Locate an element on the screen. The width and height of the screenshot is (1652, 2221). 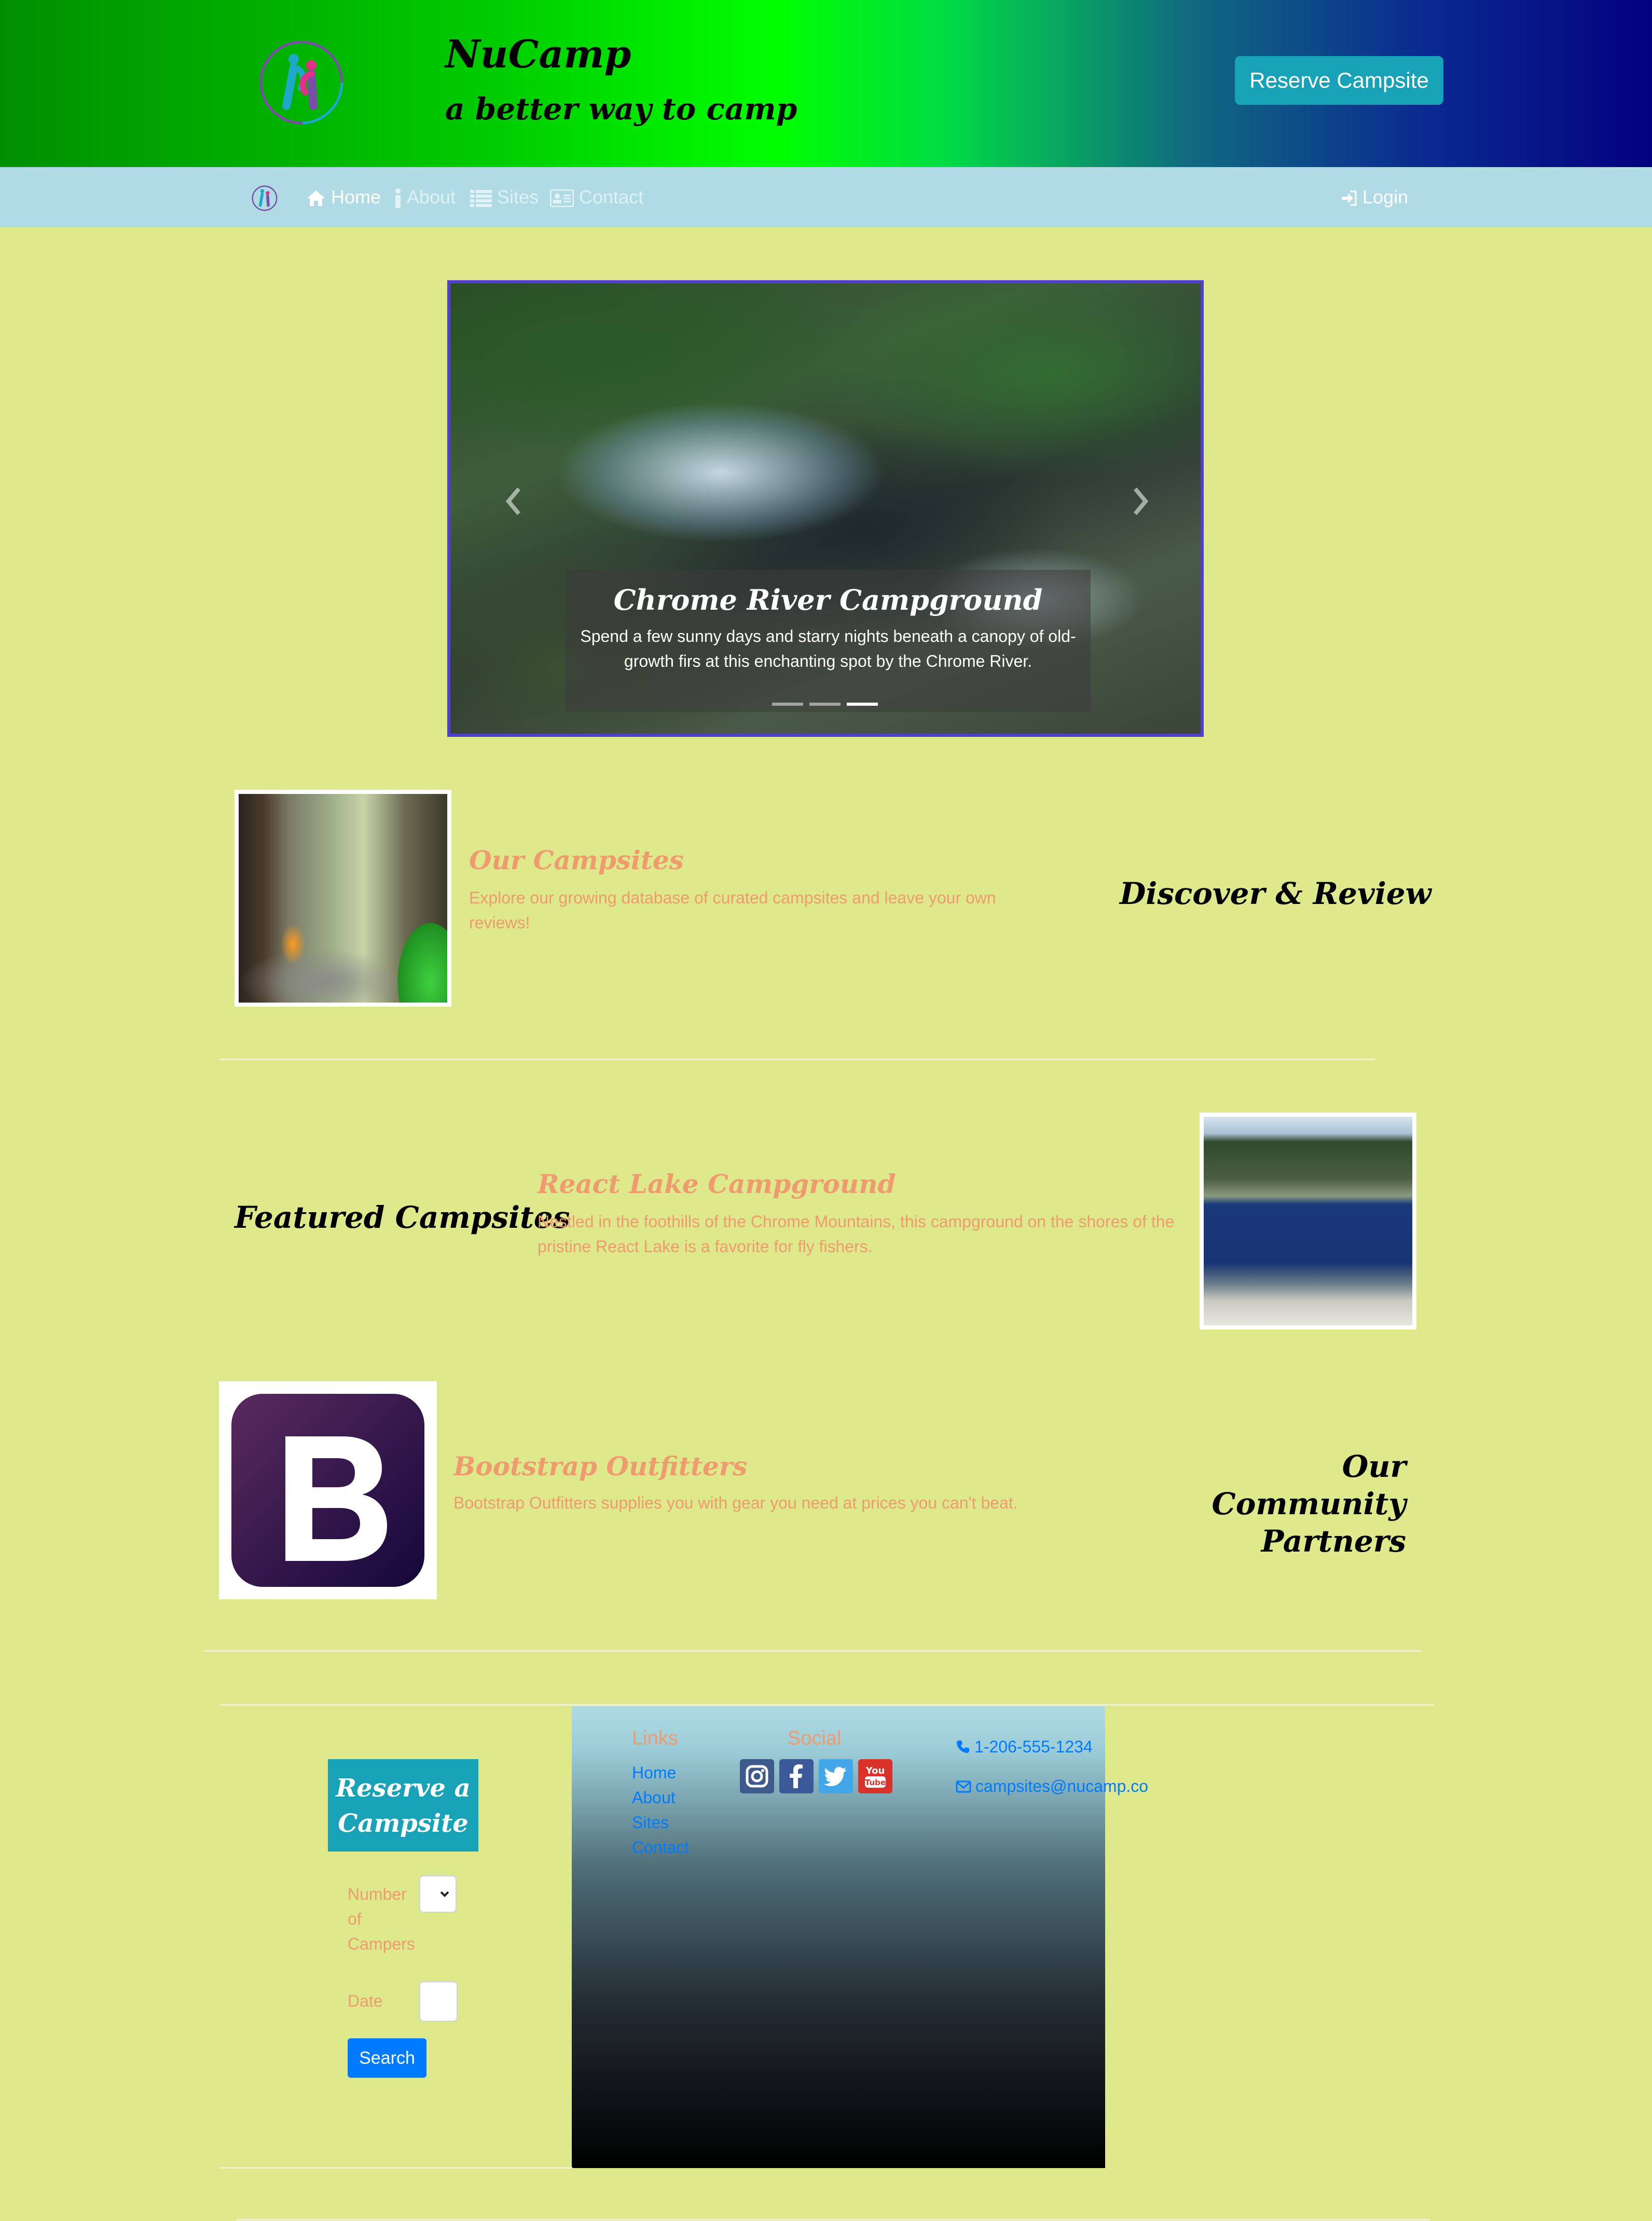
discover-review-heading: Discover & Review is located at coordinates (1275, 893).